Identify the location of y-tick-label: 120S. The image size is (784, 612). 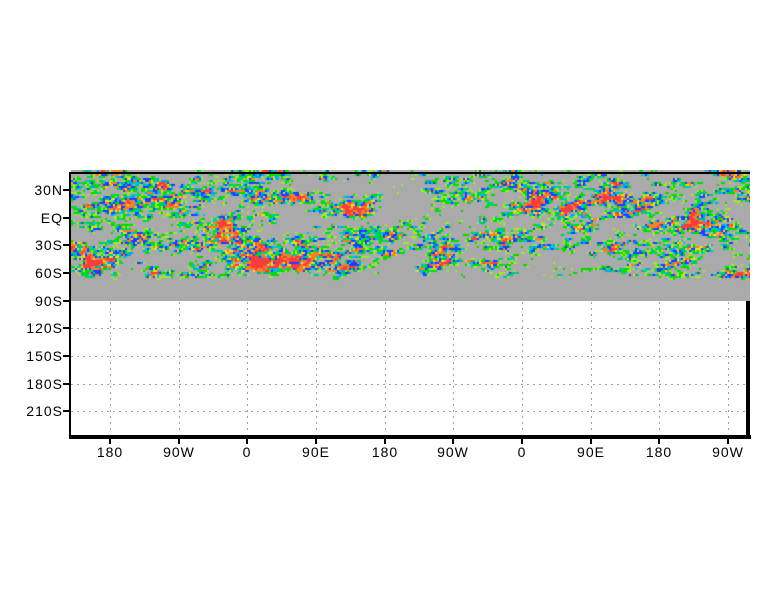
(44, 328).